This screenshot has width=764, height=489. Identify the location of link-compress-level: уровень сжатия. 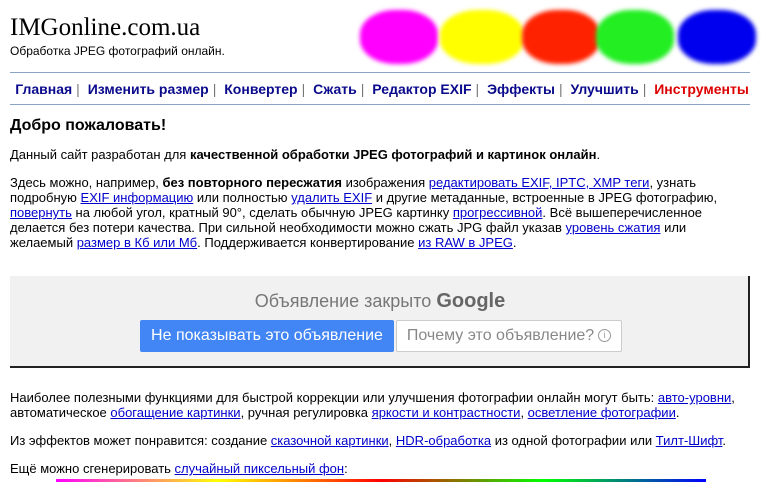
(613, 227).